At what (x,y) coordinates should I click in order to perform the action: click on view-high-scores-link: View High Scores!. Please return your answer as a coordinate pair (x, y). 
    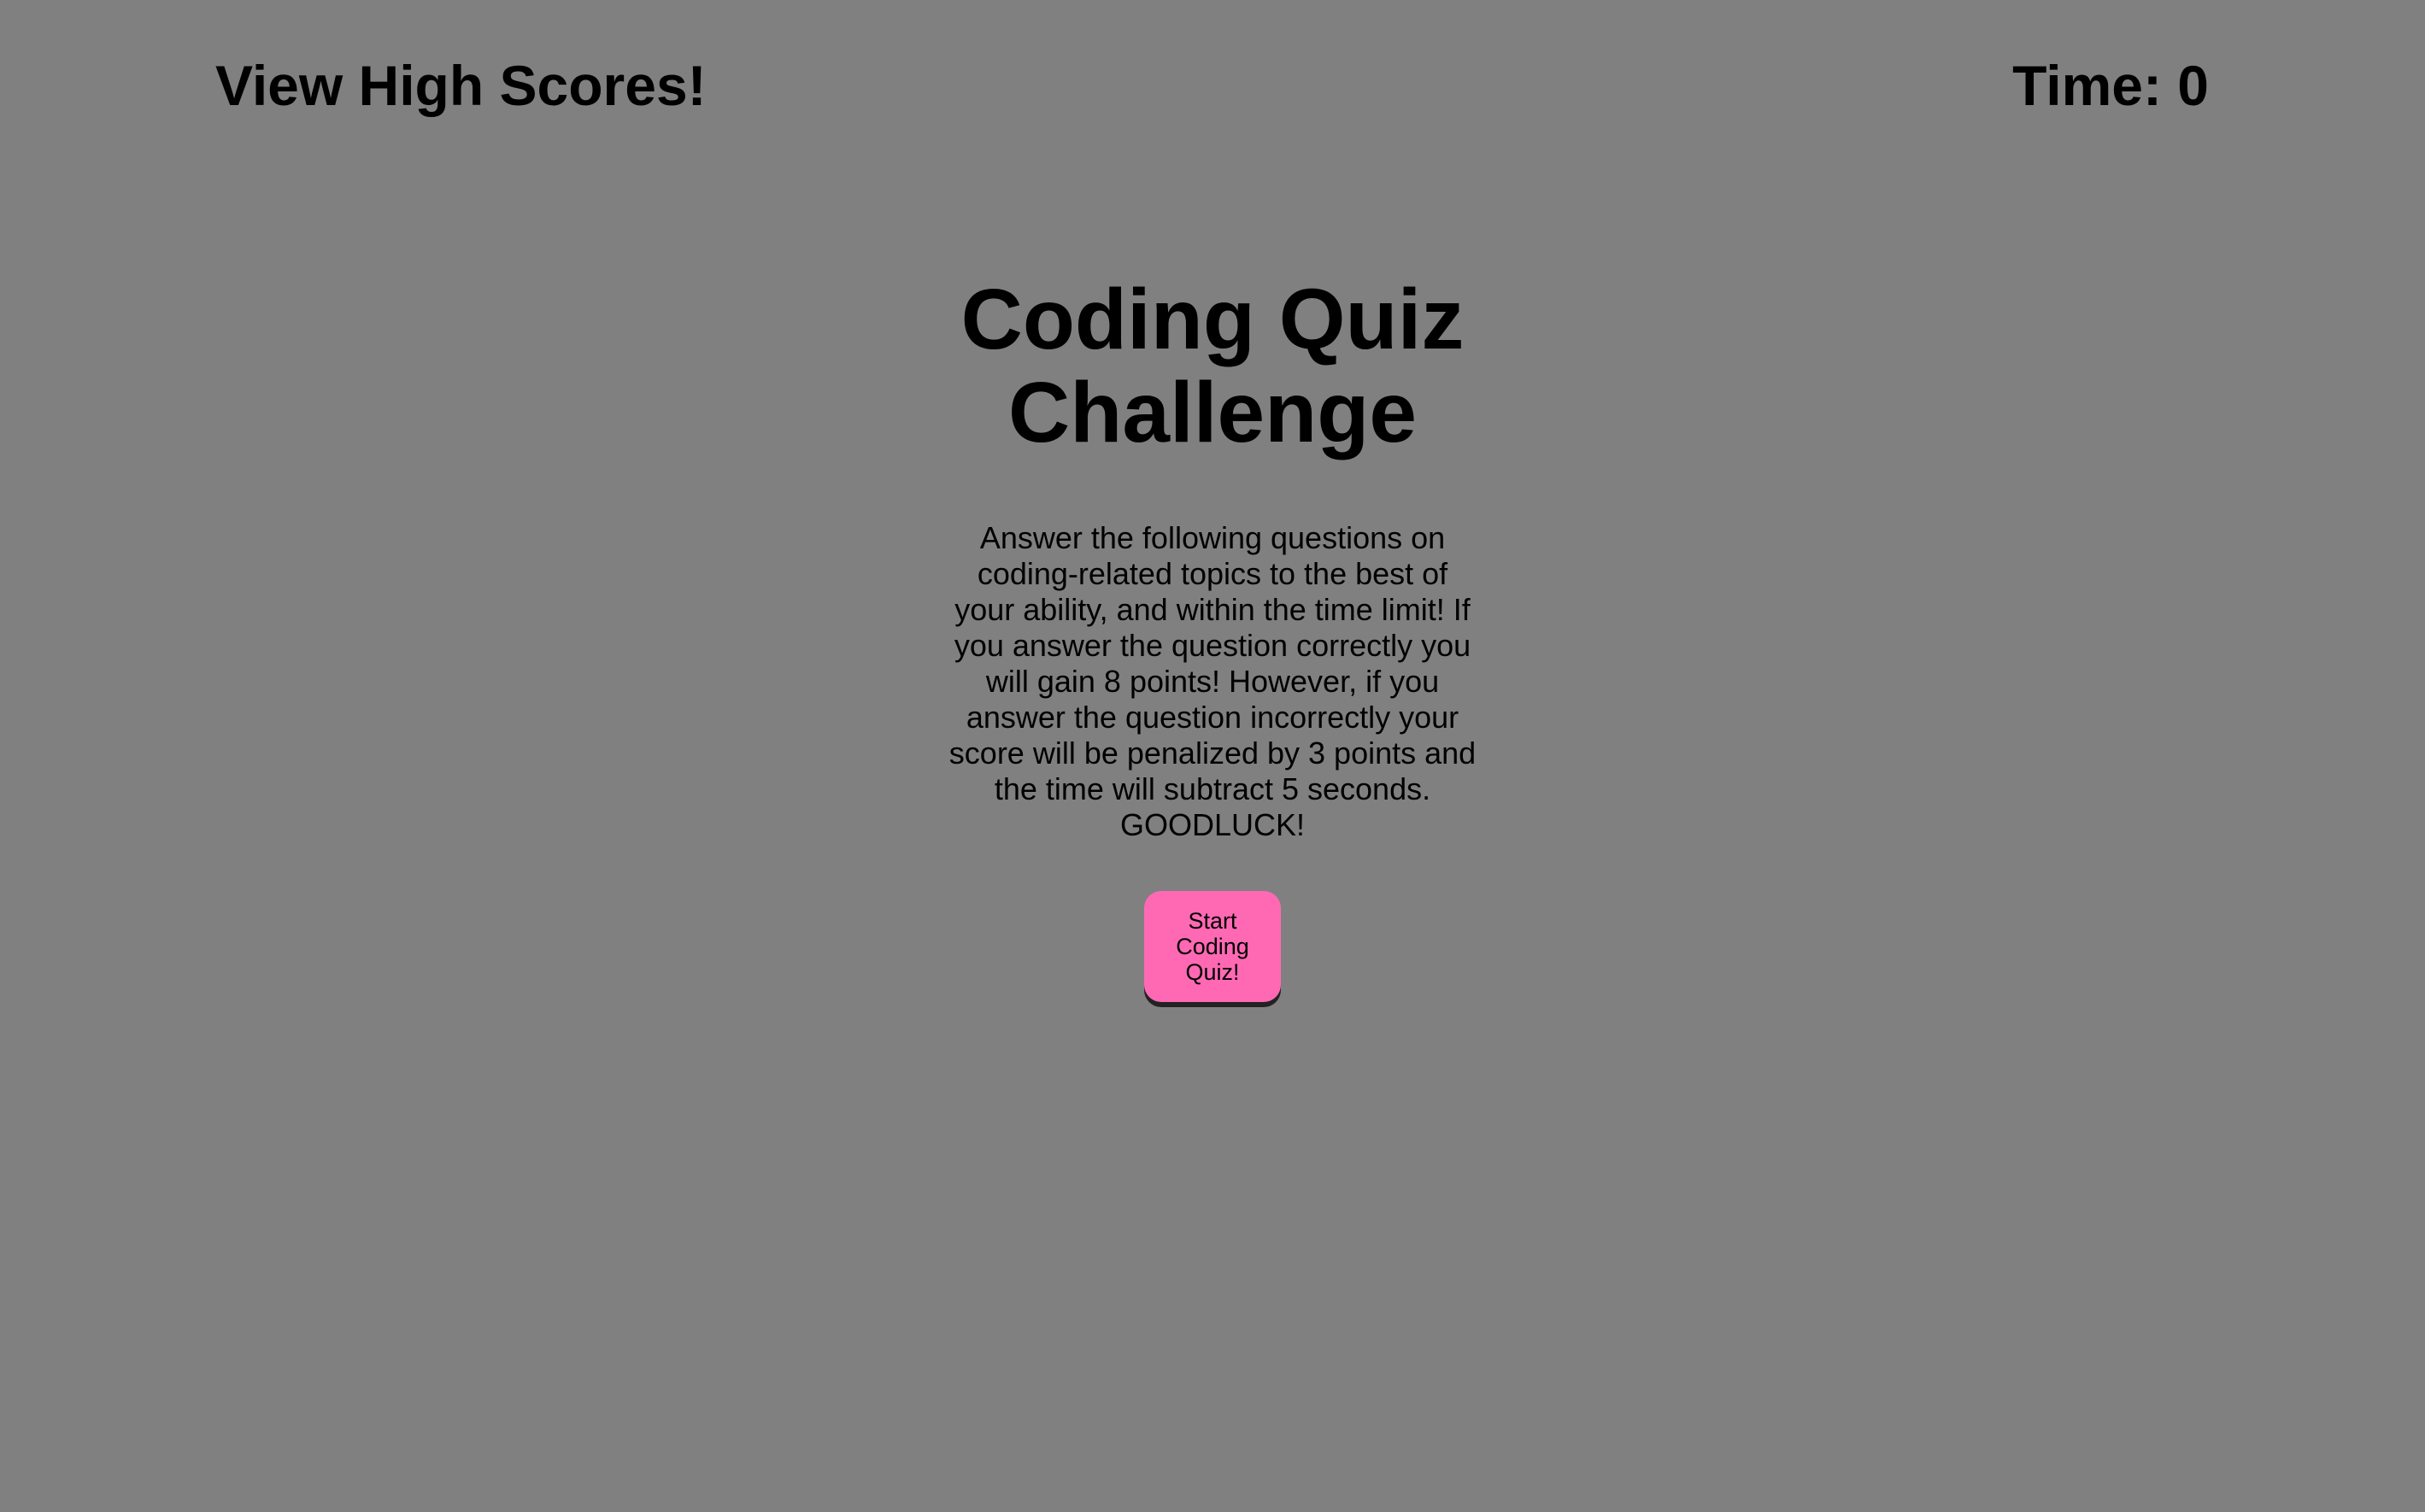
    Looking at the image, I should click on (461, 85).